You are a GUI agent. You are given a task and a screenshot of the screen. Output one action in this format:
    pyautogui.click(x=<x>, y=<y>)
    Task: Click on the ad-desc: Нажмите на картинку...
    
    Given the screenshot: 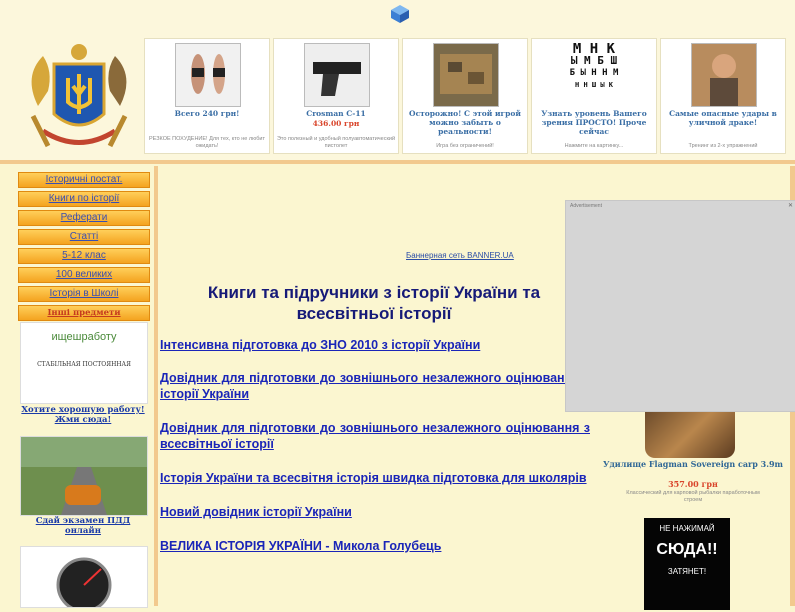 What is the action you would take?
    pyautogui.click(x=594, y=146)
    